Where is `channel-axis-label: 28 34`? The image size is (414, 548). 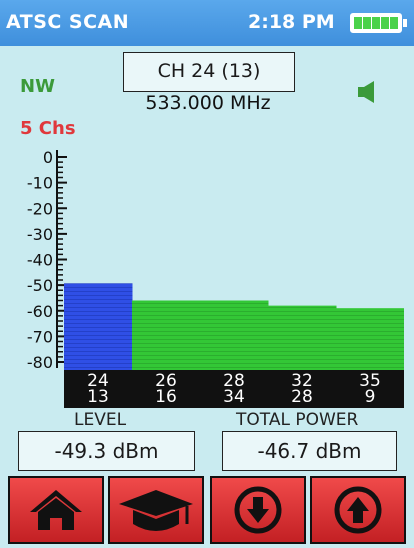 channel-axis-label: 28 34 is located at coordinates (234, 390).